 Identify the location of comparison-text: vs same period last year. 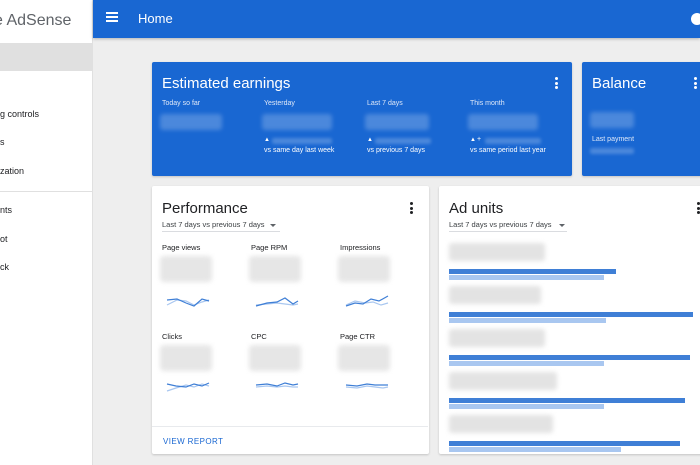
(508, 150).